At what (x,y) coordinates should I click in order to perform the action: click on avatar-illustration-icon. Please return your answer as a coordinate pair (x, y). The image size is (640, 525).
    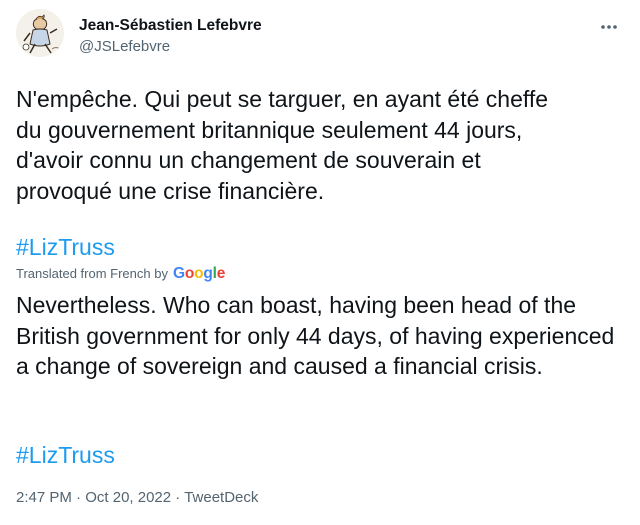
    Looking at the image, I should click on (40, 33).